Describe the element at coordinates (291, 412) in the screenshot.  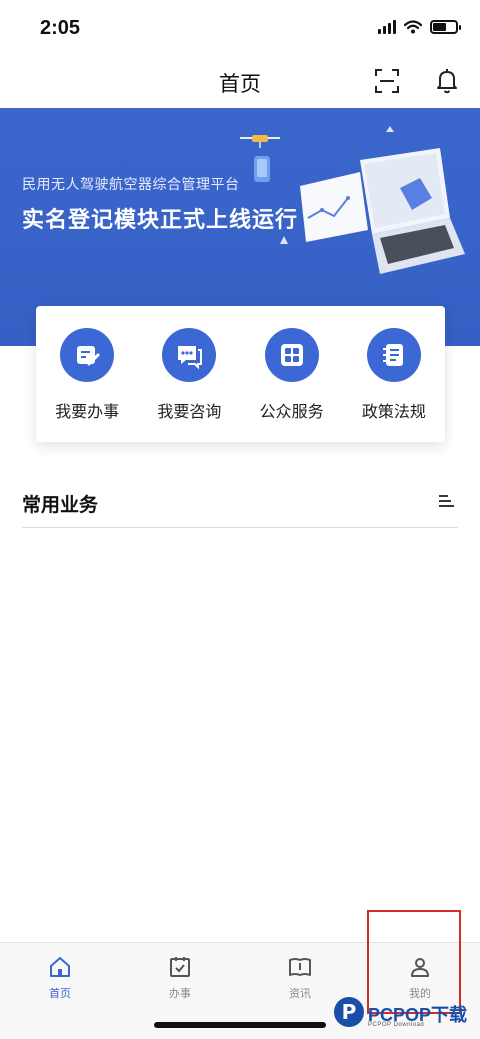
I see `quick-action-label: 公众服务` at that location.